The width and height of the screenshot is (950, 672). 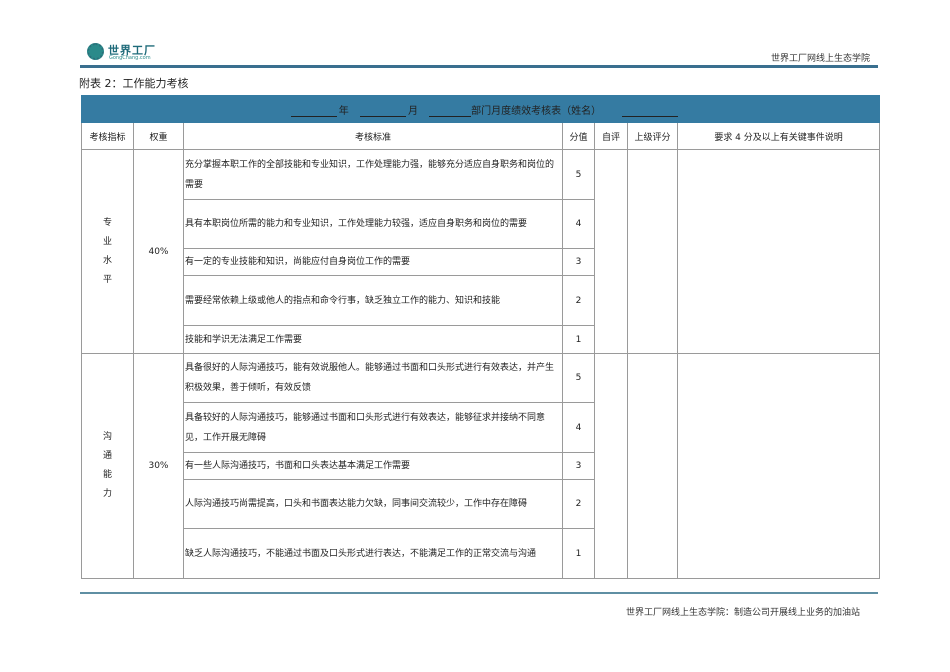 I want to click on month-label: 月, so click(x=412, y=111).